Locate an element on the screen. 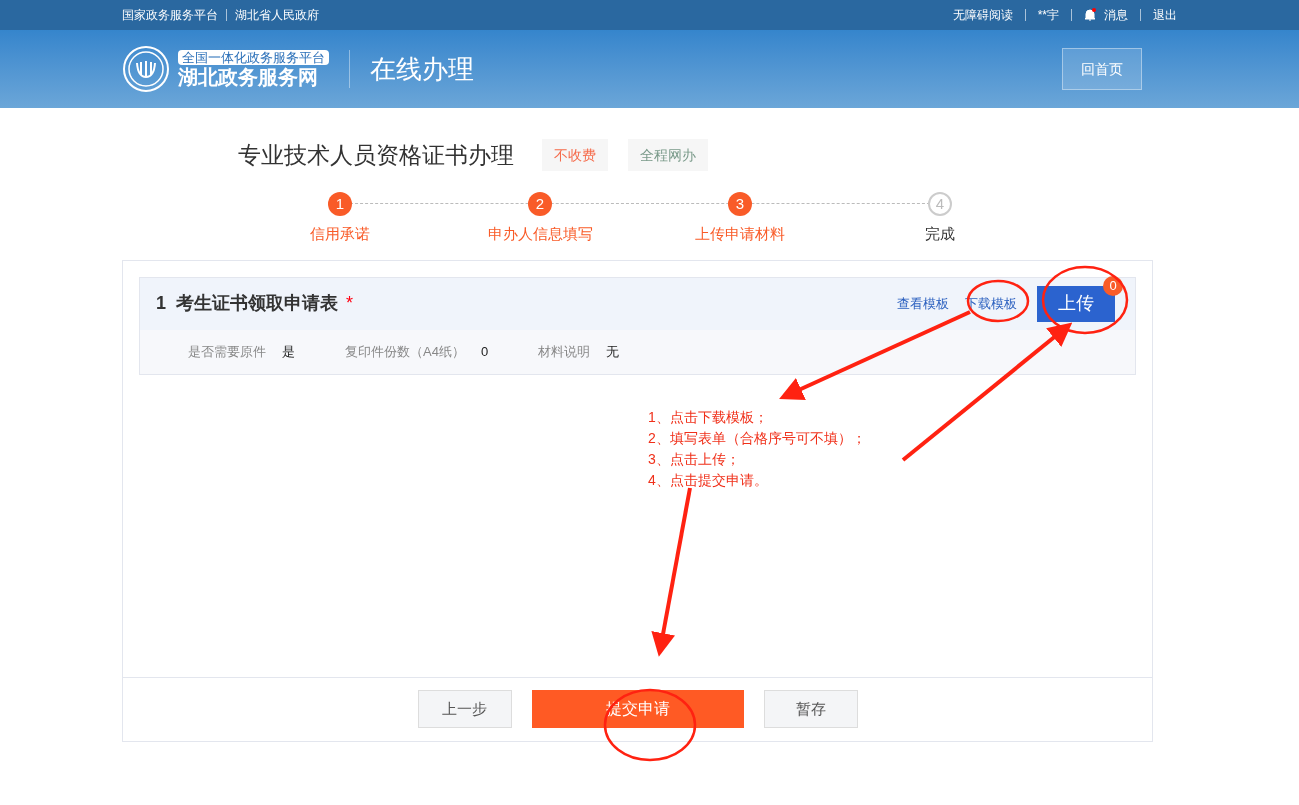  tag-label: 不收费 is located at coordinates (575, 155).